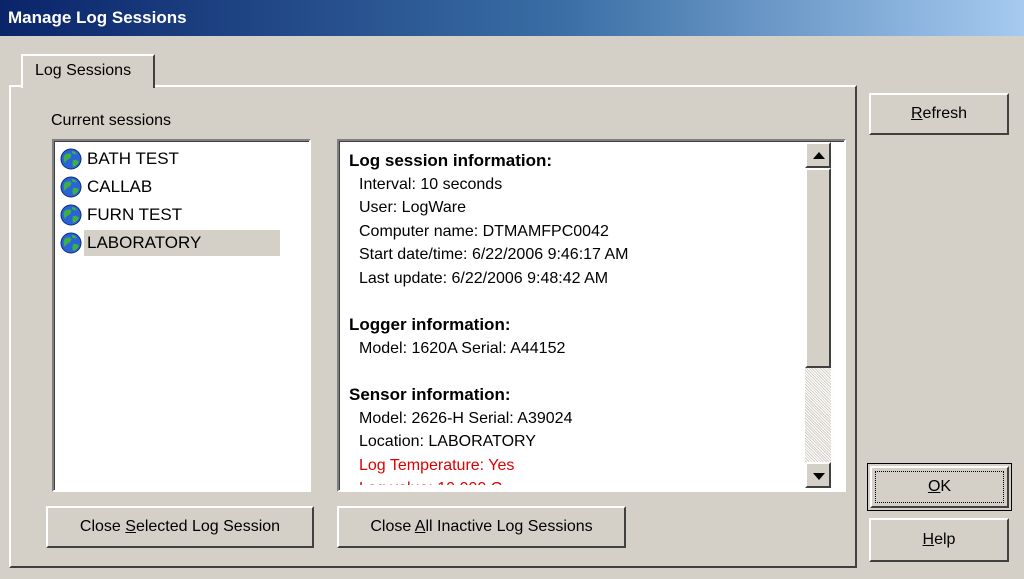 This screenshot has width=1024, height=579. I want to click on refresh-label: Refresh, so click(939, 113).